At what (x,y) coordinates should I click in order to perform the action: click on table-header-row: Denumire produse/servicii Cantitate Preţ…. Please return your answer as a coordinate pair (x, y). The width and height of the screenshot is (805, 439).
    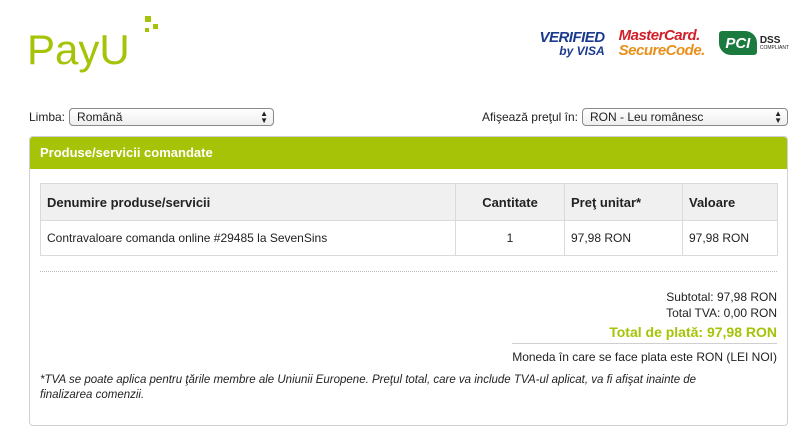
    Looking at the image, I should click on (409, 202).